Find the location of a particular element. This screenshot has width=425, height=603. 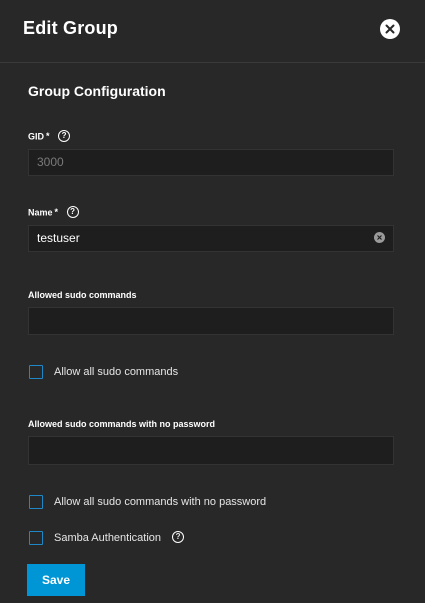

samba-auth-label: Samba Authentication ? is located at coordinates (119, 537).